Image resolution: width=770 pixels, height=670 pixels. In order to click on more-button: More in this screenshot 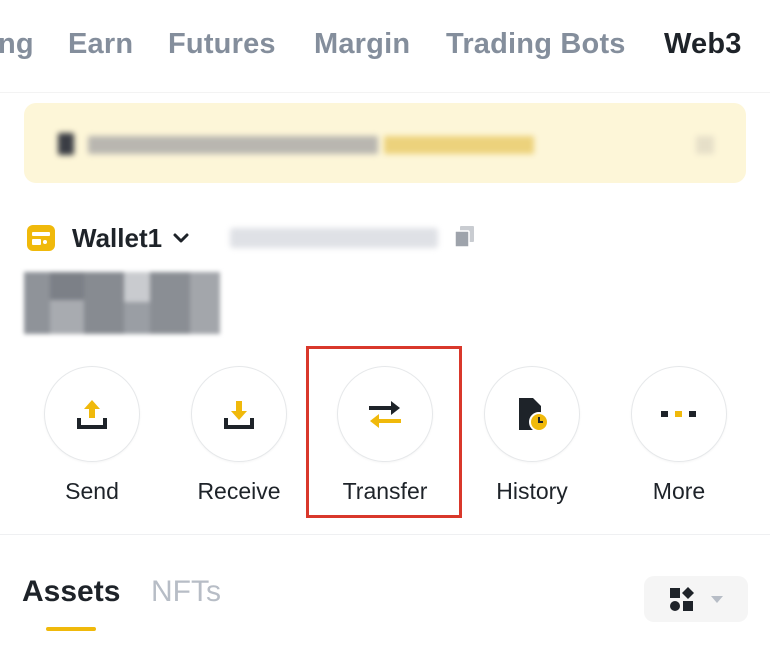, I will do `click(679, 435)`.